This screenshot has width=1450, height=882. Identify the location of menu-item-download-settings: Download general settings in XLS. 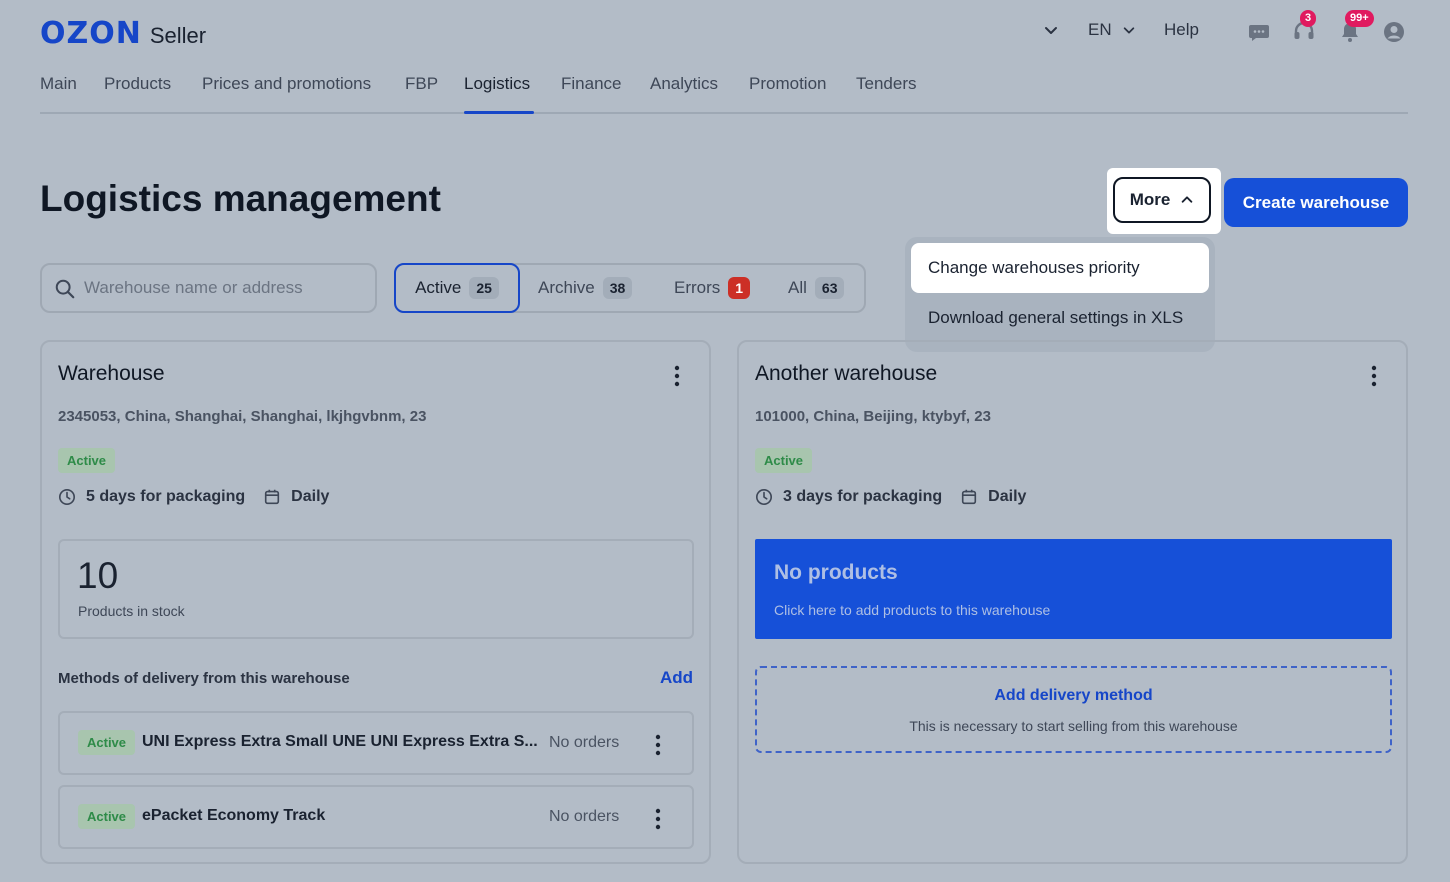
(1060, 318).